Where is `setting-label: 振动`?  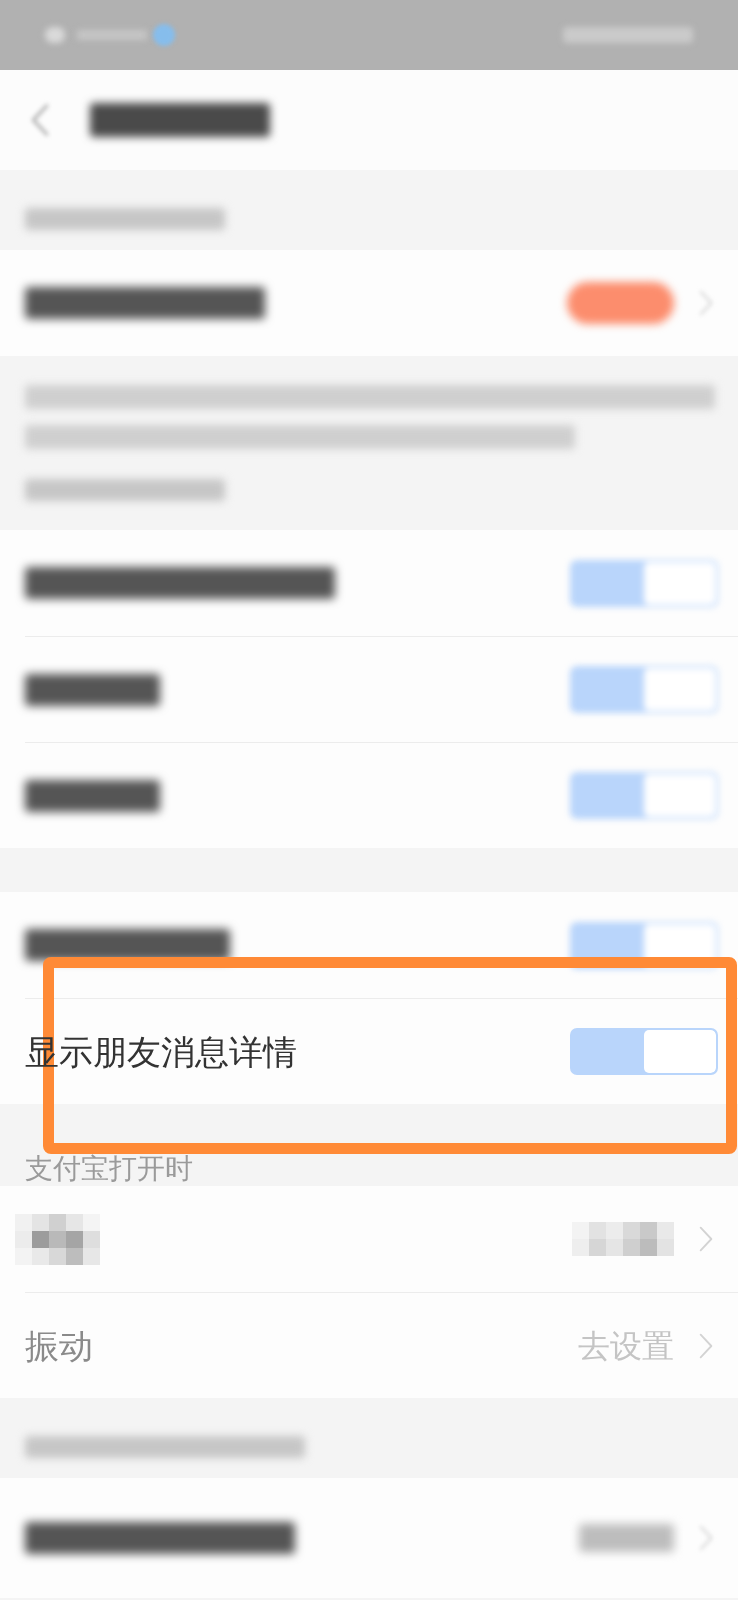 setting-label: 振动 is located at coordinates (59, 1345).